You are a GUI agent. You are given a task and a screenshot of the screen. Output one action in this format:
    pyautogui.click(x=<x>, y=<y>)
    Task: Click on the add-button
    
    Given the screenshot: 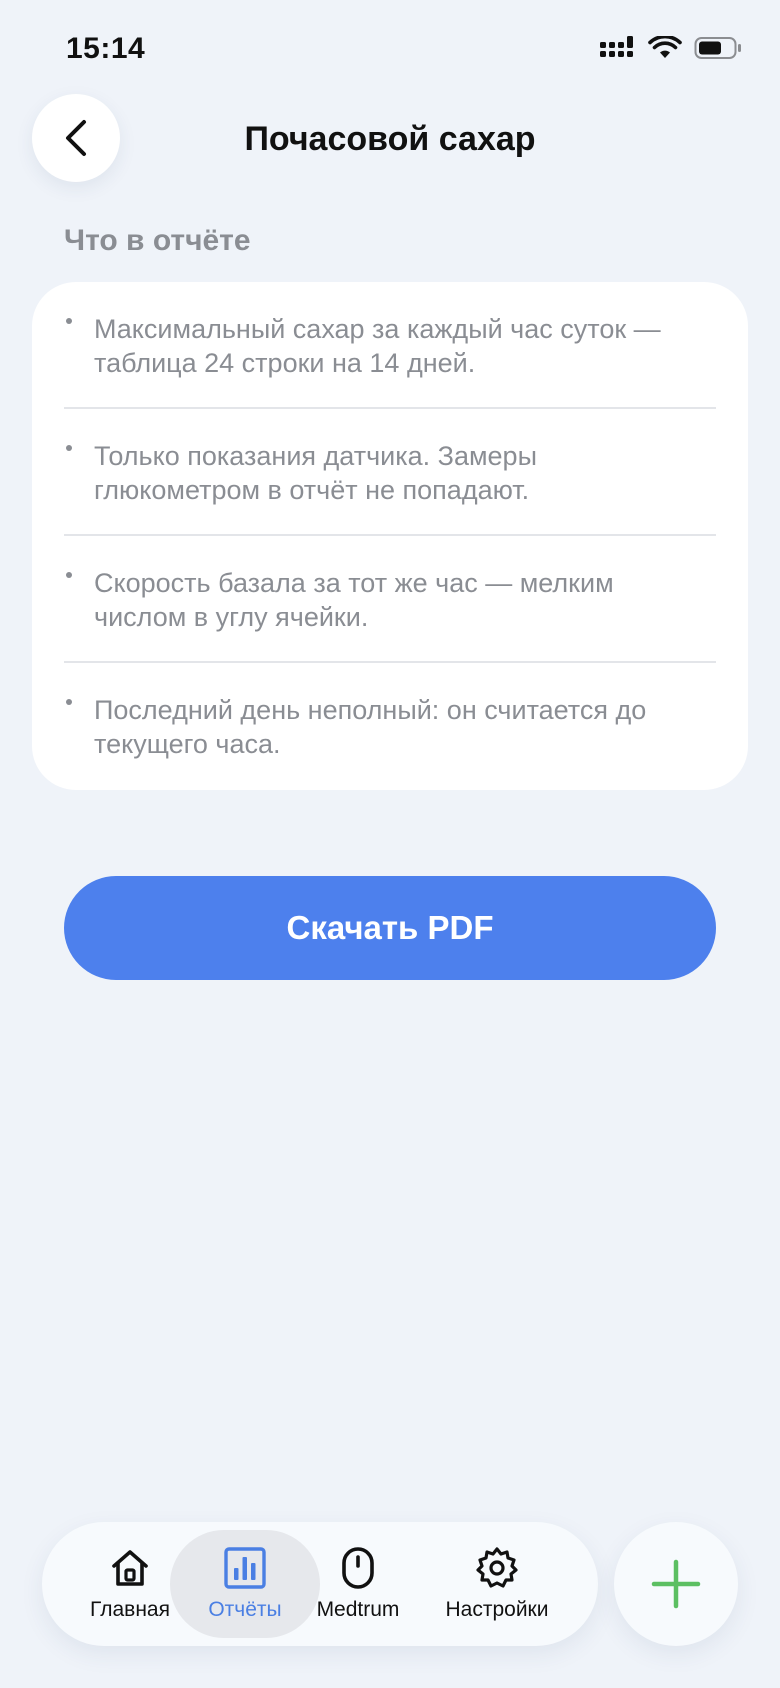 What is the action you would take?
    pyautogui.click(x=676, y=1584)
    